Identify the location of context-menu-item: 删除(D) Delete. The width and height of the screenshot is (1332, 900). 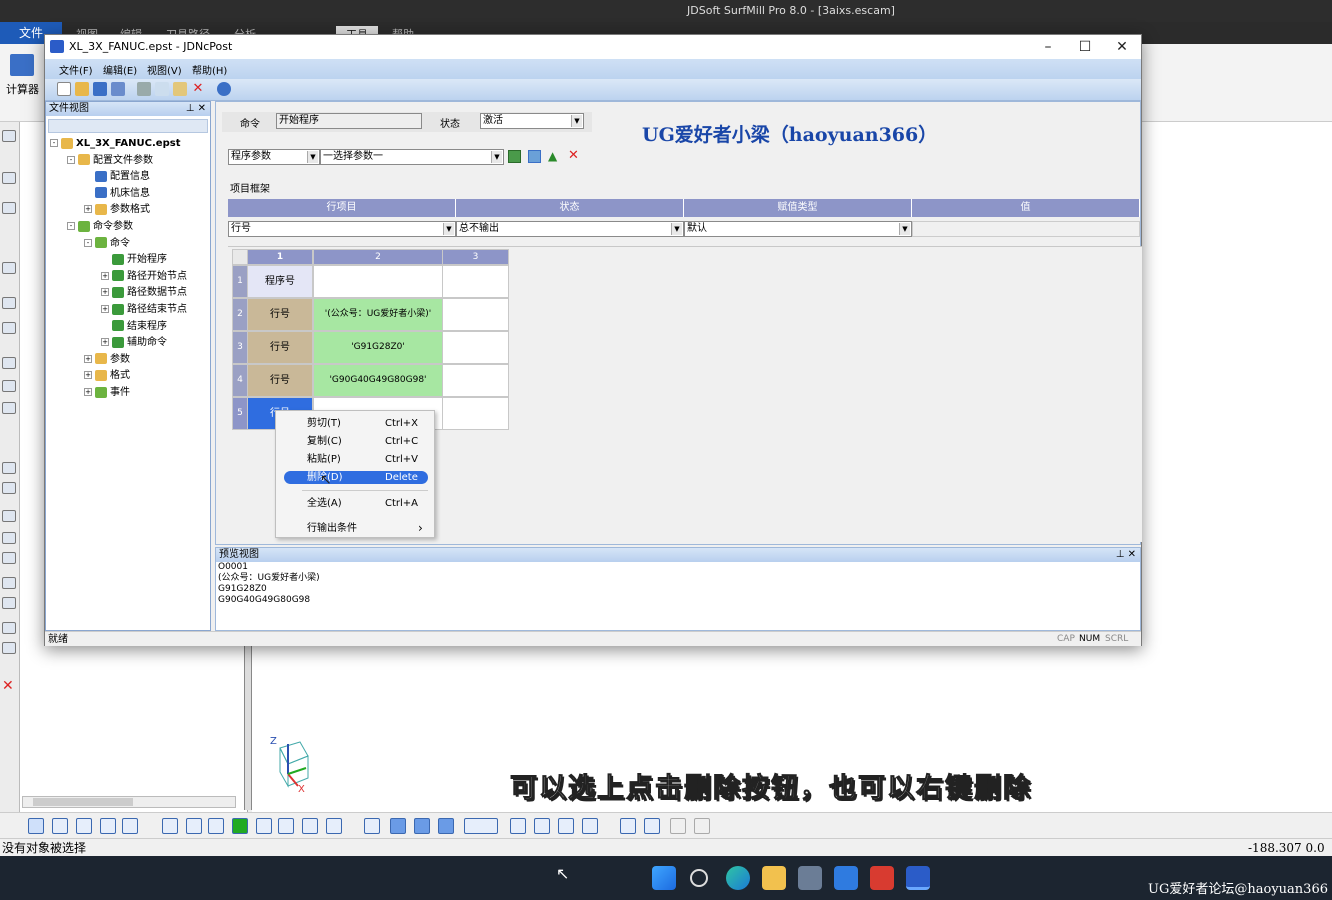
(356, 477).